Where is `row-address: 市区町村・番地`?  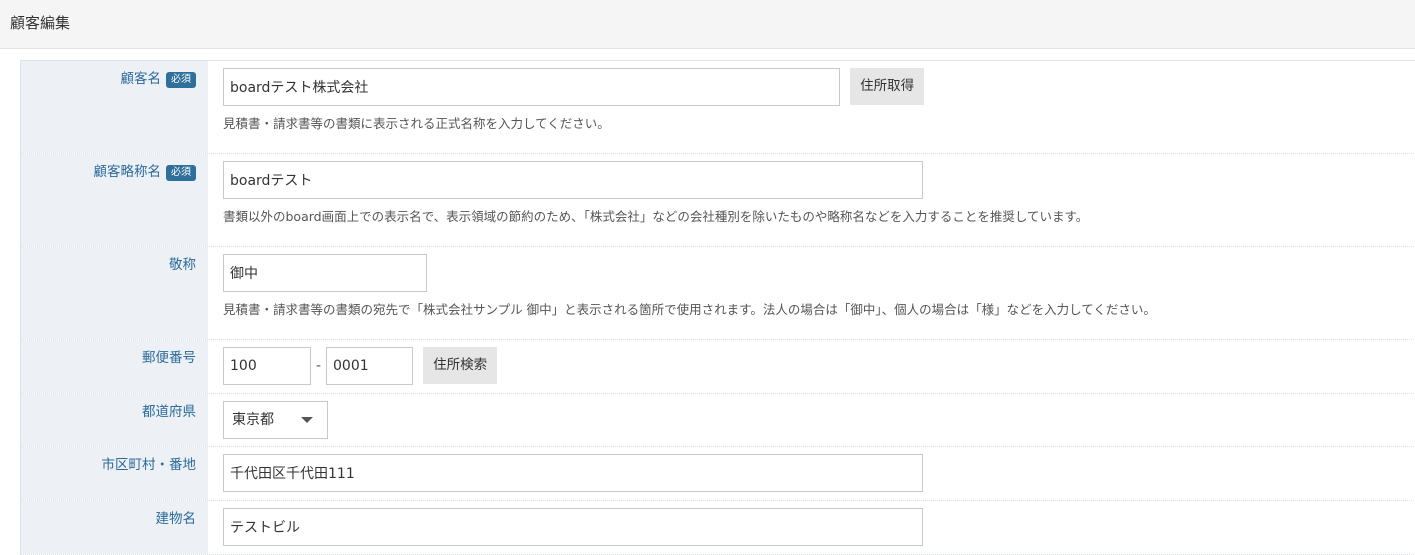 row-address: 市区町村・番地 is located at coordinates (718, 474).